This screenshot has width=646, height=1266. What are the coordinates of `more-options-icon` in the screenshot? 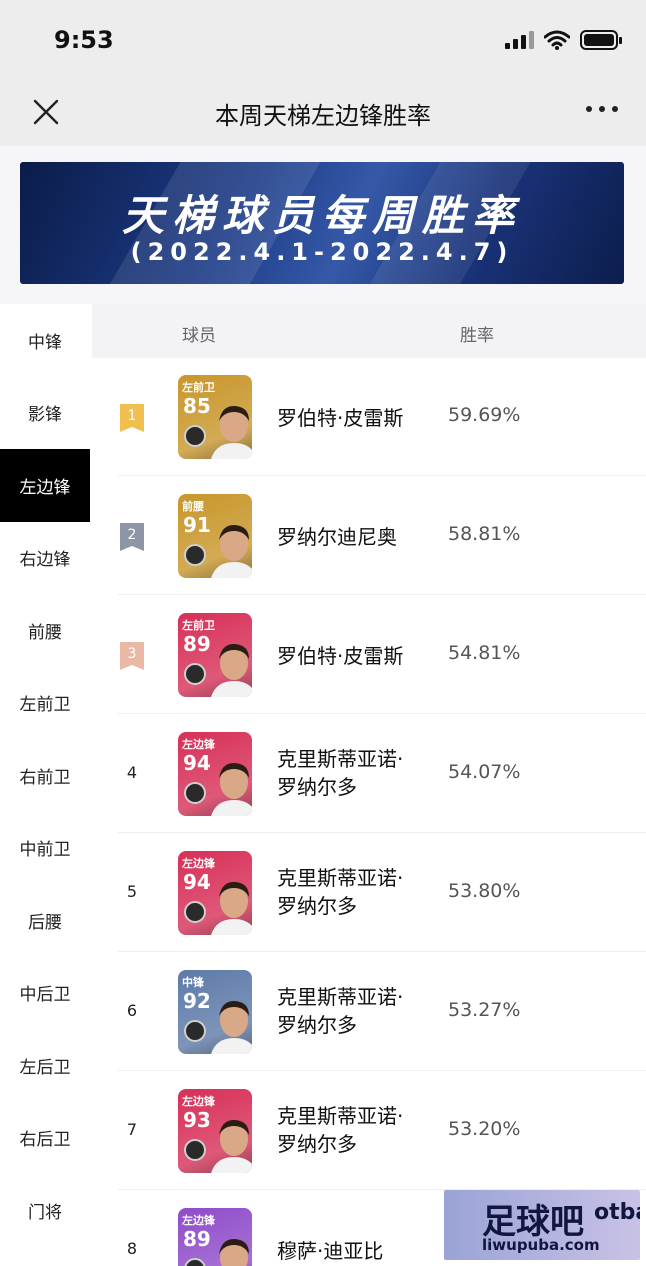 It's located at (602, 109).